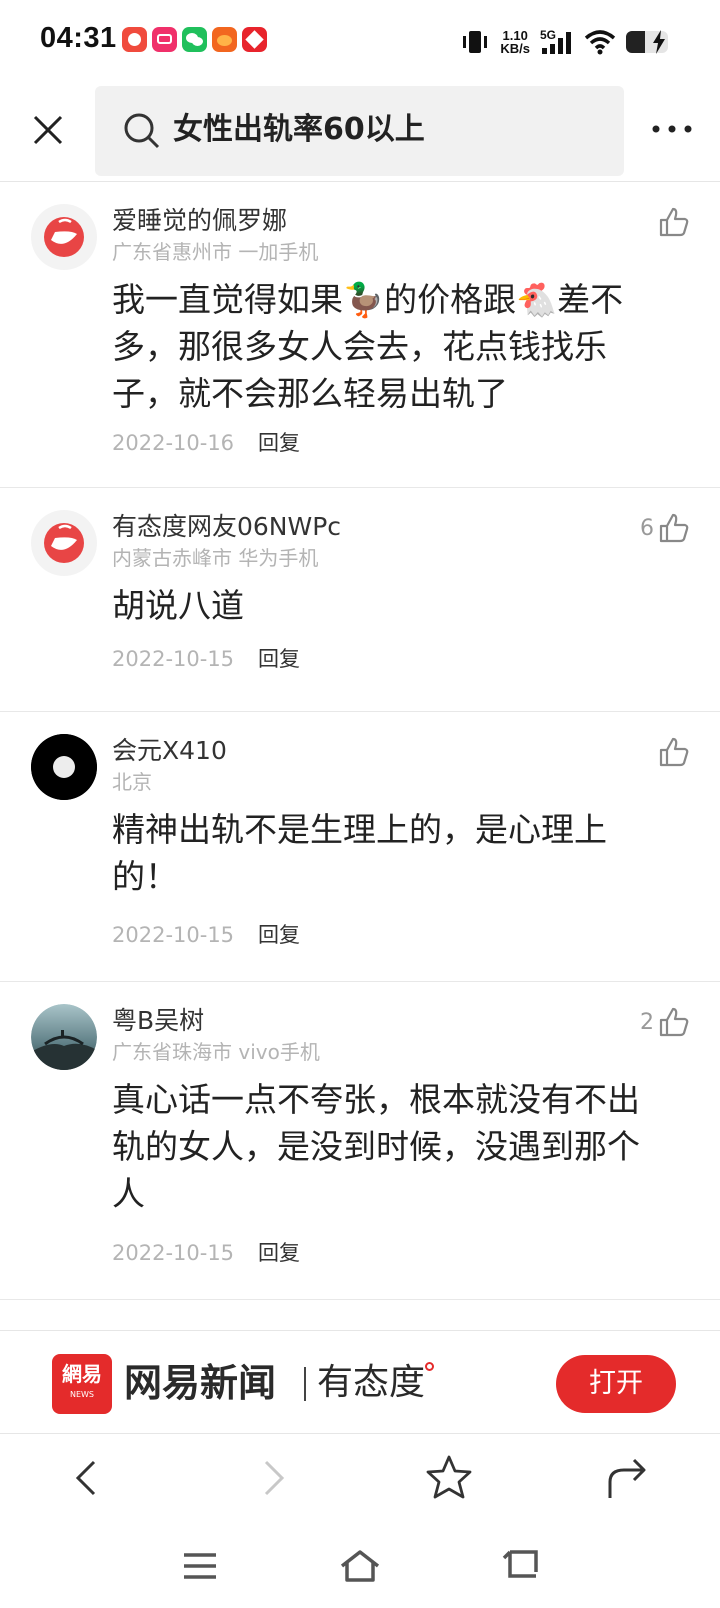 The width and height of the screenshot is (720, 1608). I want to click on search-icon, so click(142, 131).